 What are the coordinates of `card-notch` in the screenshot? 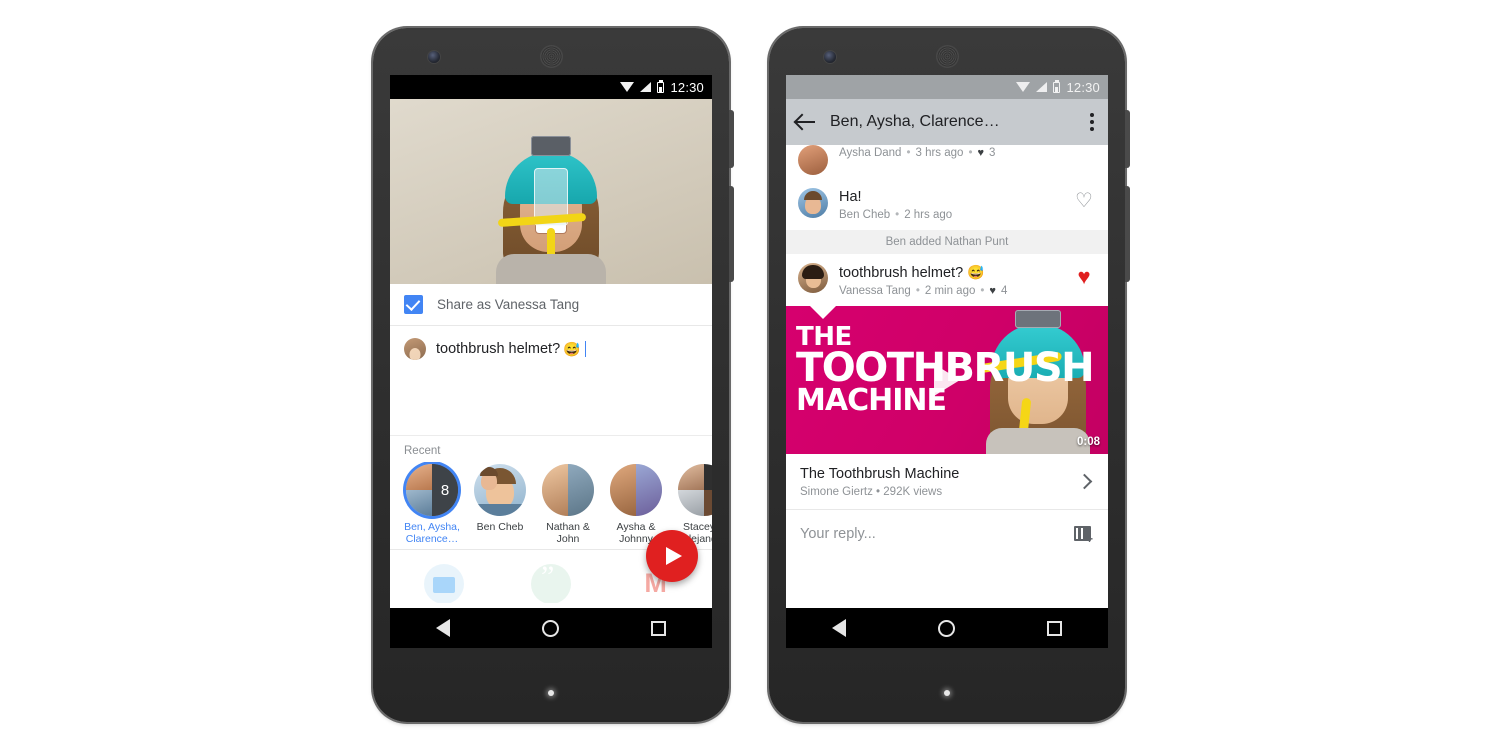 It's located at (823, 312).